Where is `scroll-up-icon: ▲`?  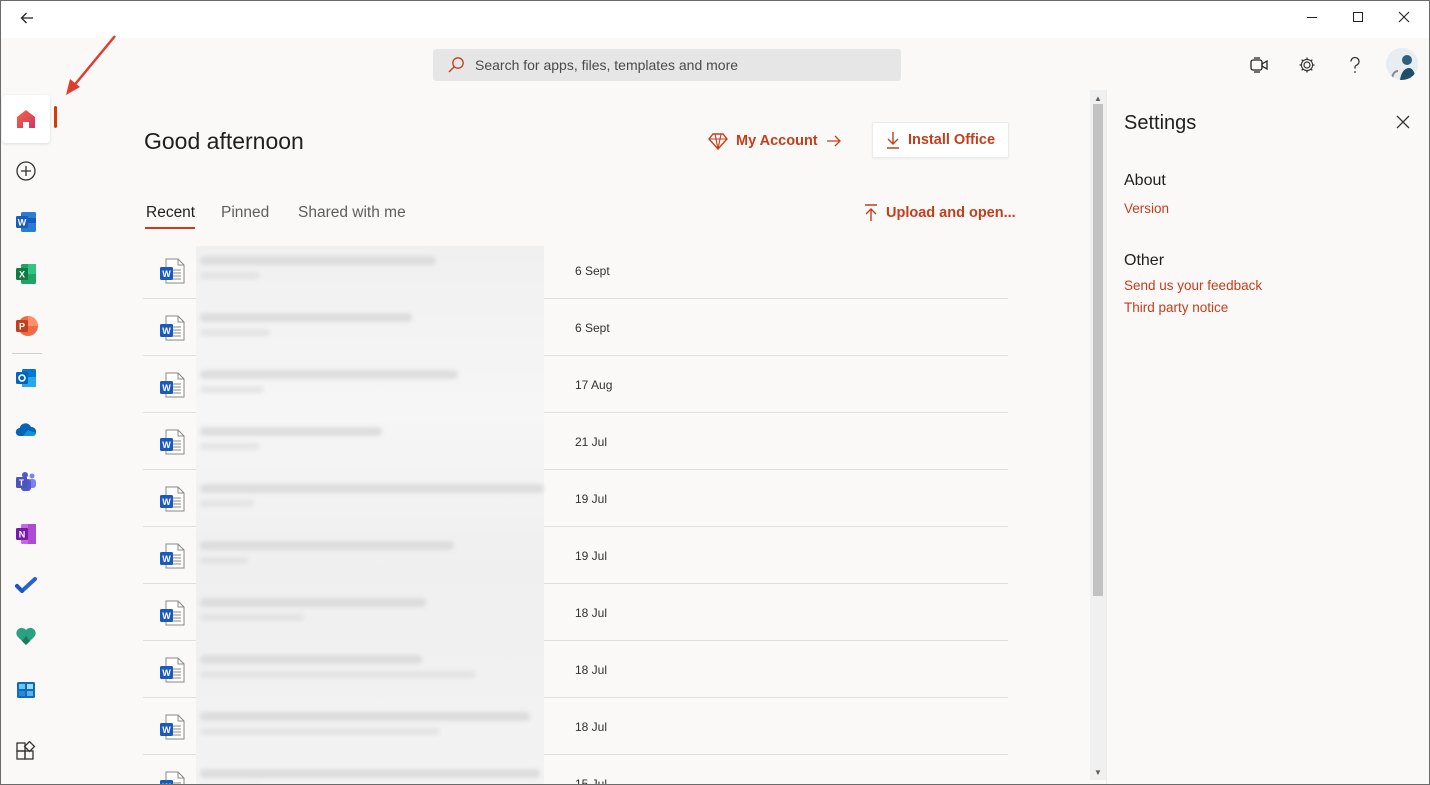
scroll-up-icon: ▲ is located at coordinates (1098, 98).